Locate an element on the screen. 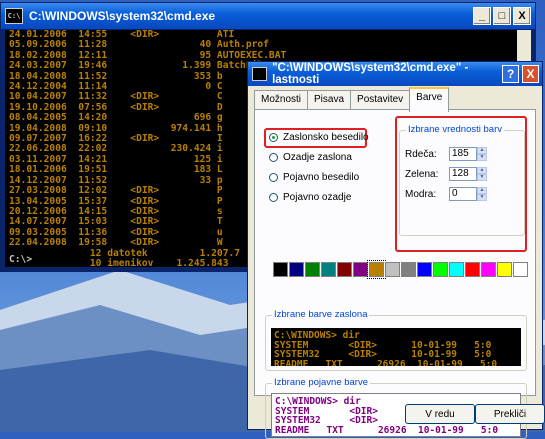  blue-label: Modra: is located at coordinates (421, 194).